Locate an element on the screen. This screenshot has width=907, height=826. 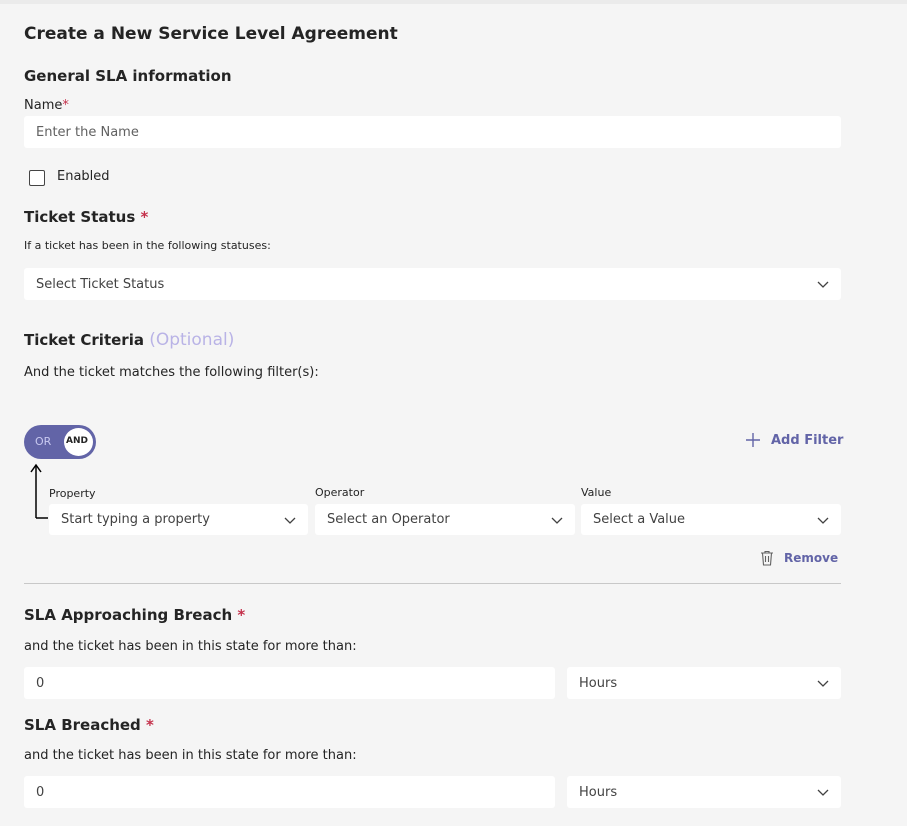
page-title: Create a New Service Level Agreement is located at coordinates (211, 34).